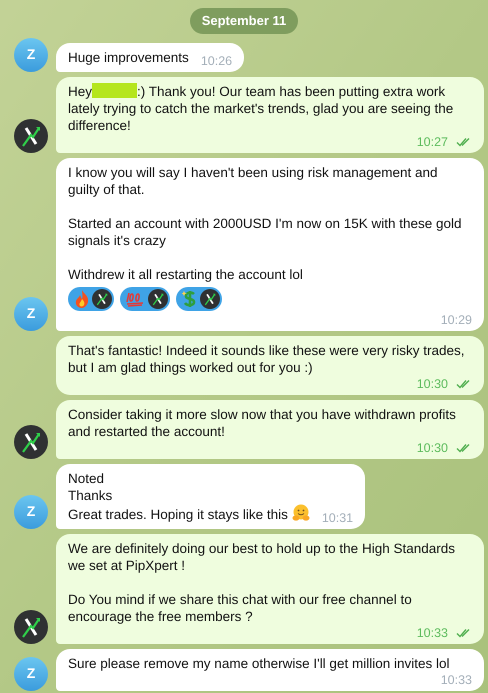 This screenshot has height=693, width=488. Describe the element at coordinates (185, 274) in the screenshot. I see `message-text: Withdrew it all restarting the account lol` at that location.